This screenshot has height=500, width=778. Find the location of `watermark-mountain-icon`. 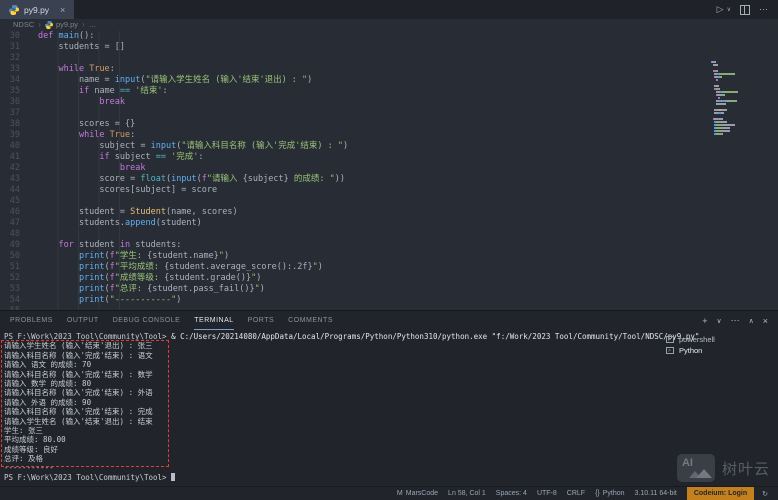

watermark-mountain-icon is located at coordinates (703, 473).